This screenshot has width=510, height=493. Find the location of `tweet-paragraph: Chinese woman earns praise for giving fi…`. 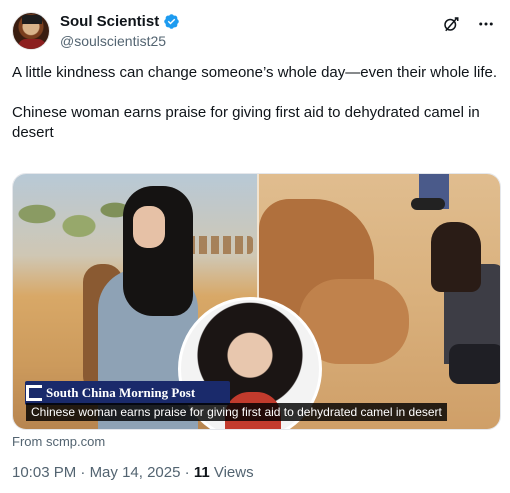

tweet-paragraph: Chinese woman earns praise for giving fi… is located at coordinates (246, 122).